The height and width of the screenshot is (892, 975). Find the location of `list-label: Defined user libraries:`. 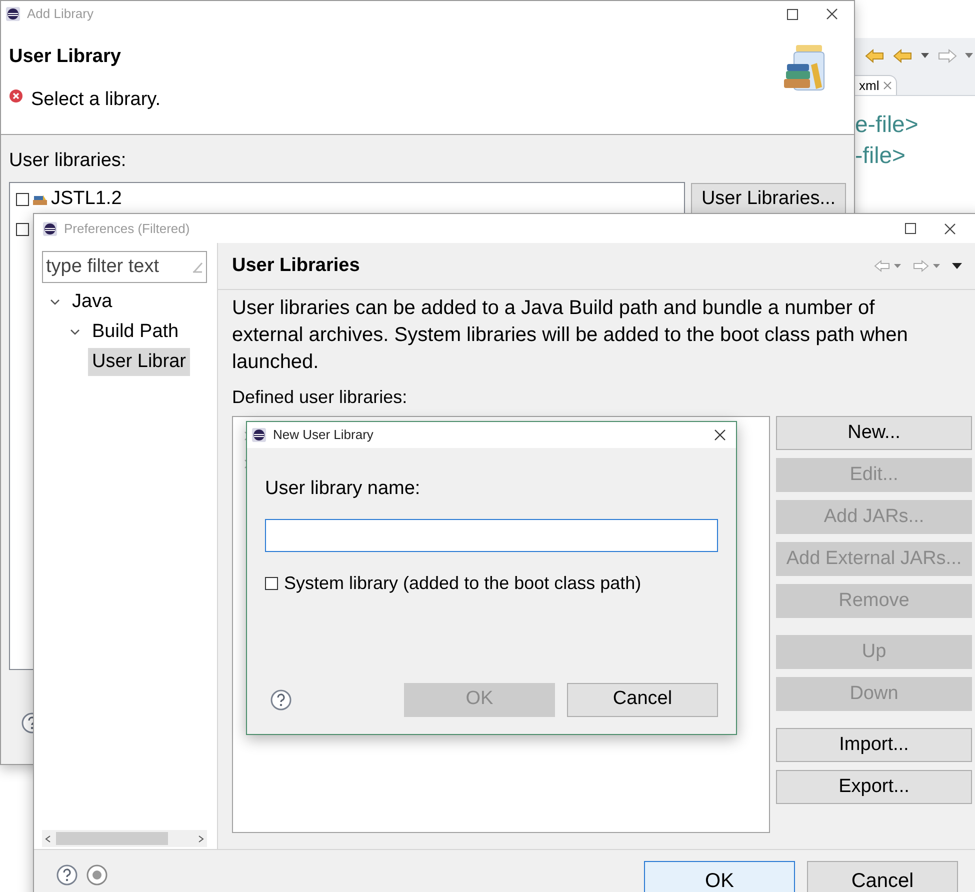

list-label: Defined user libraries: is located at coordinates (320, 397).